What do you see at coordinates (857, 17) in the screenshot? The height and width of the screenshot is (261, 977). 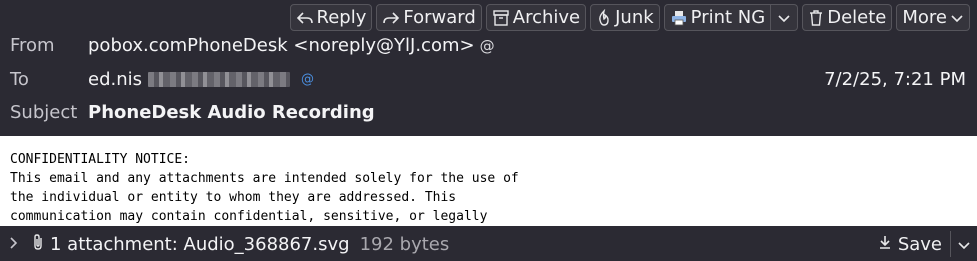 I see `delete-label: Delete` at bounding box center [857, 17].